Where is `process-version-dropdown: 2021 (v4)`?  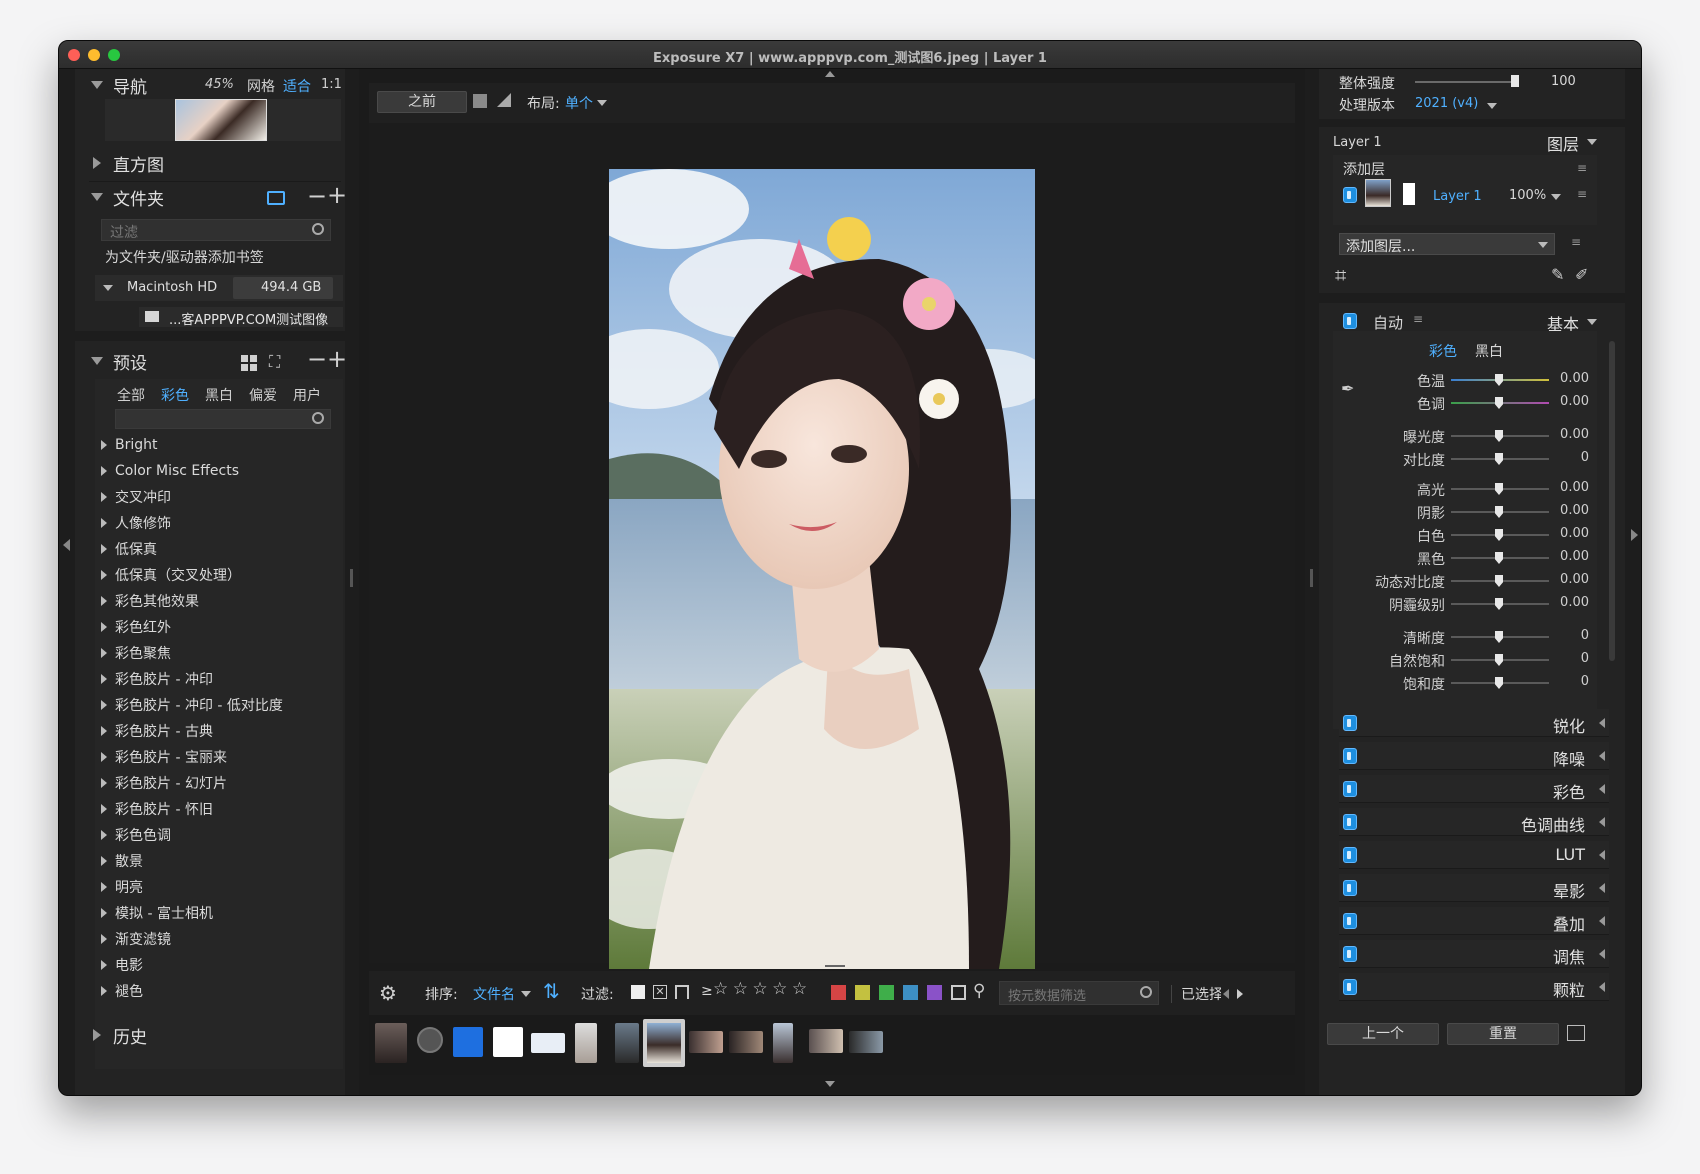 process-version-dropdown: 2021 (v4) is located at coordinates (1446, 103).